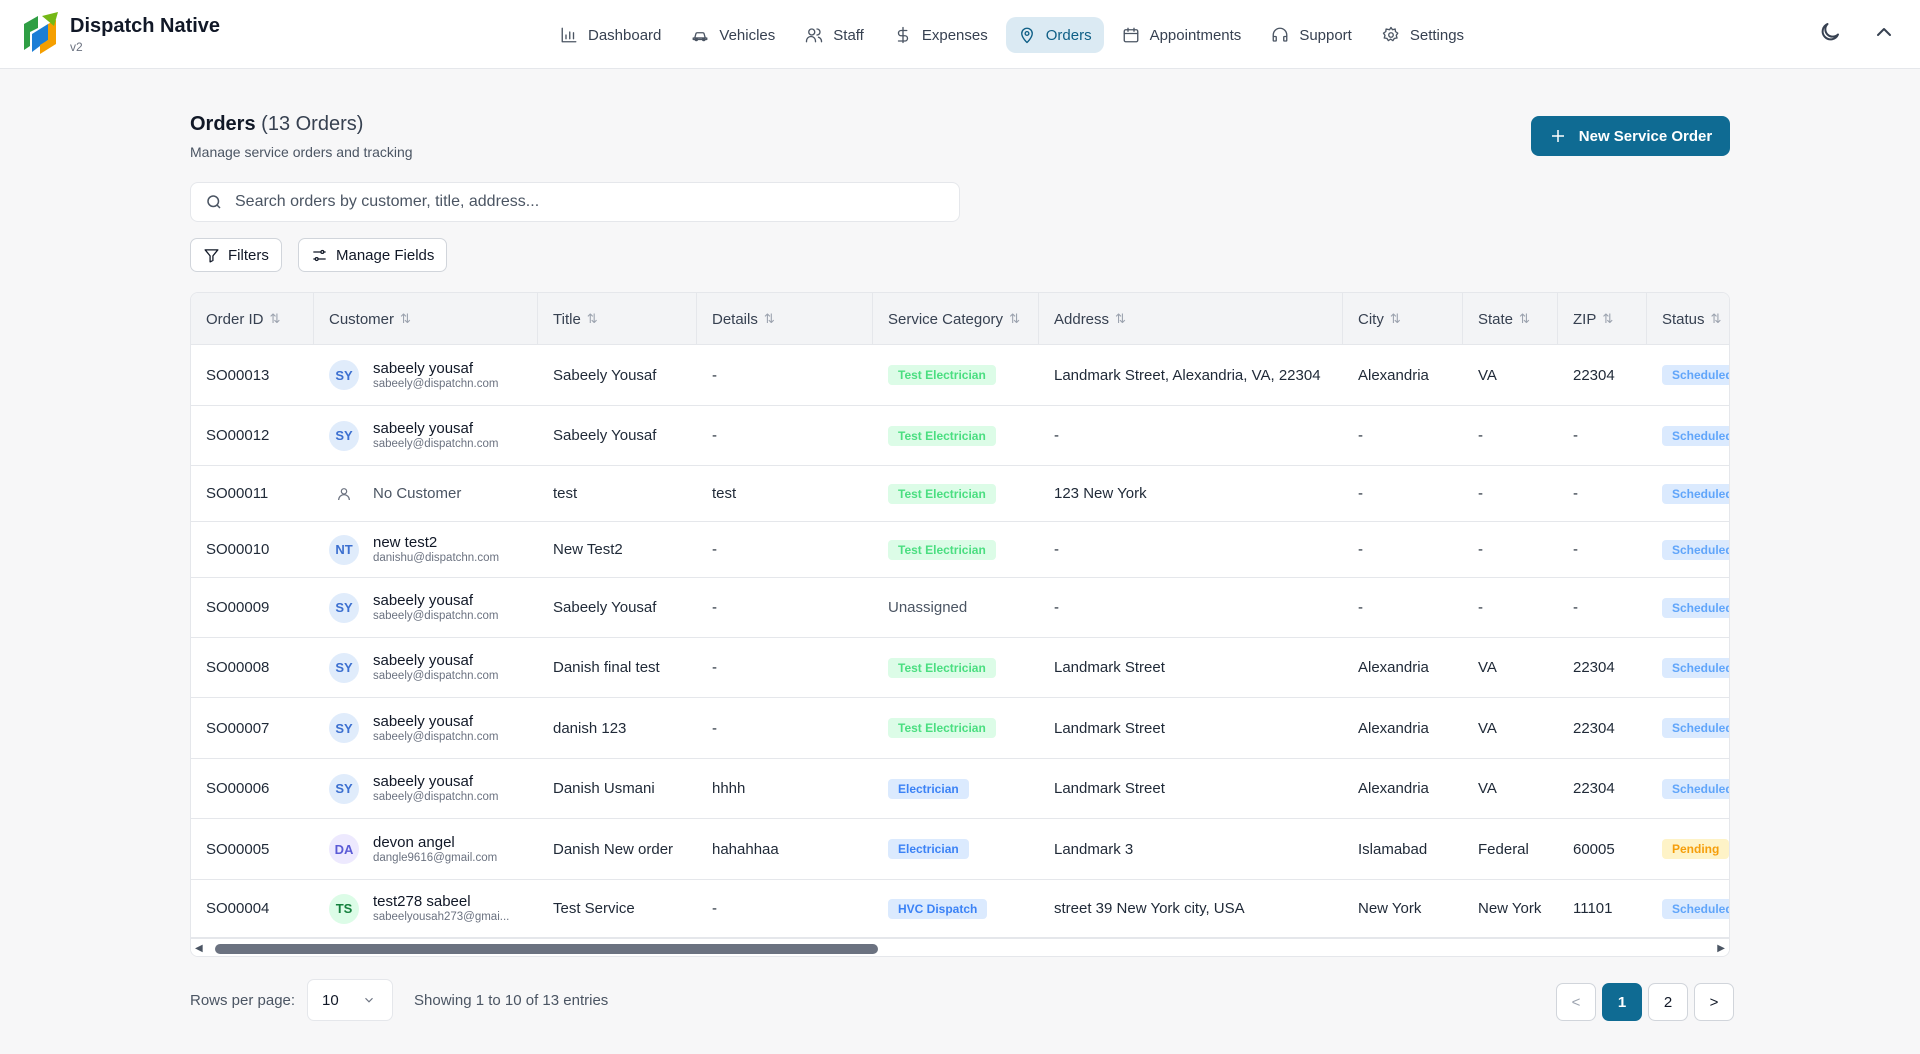 This screenshot has height=1054, width=1920. What do you see at coordinates (1576, 1002) in the screenshot?
I see `prev-page-button: <` at bounding box center [1576, 1002].